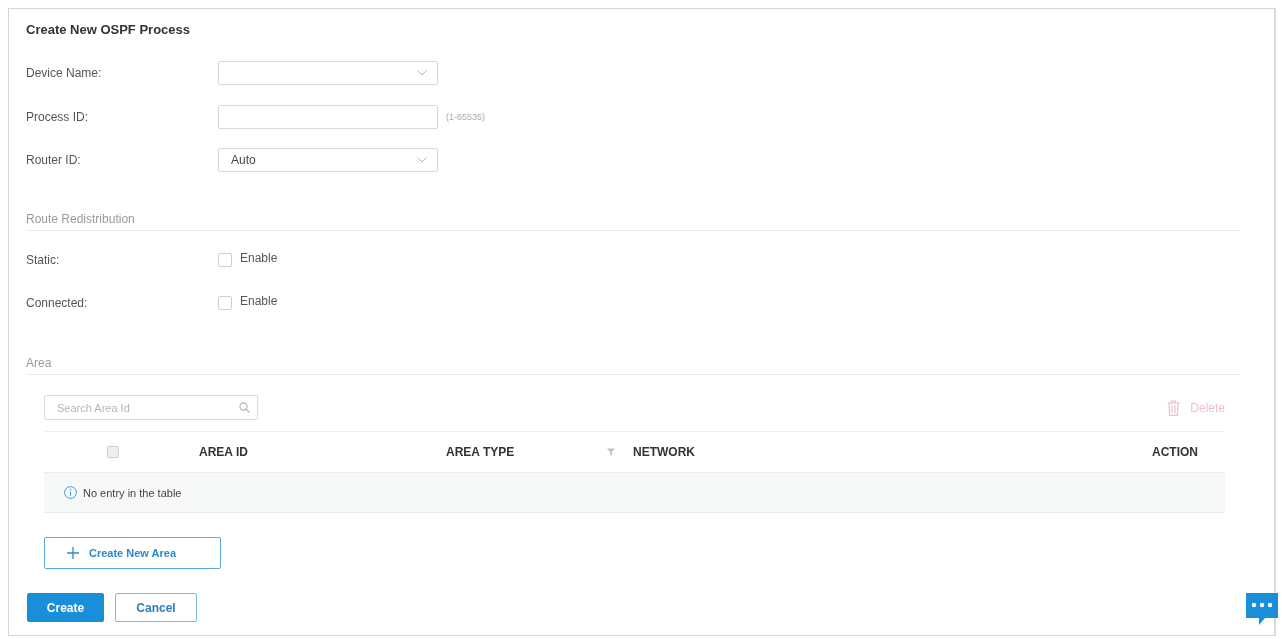 The image size is (1282, 639). Describe the element at coordinates (1262, 609) in the screenshot. I see `chat-icon` at that location.